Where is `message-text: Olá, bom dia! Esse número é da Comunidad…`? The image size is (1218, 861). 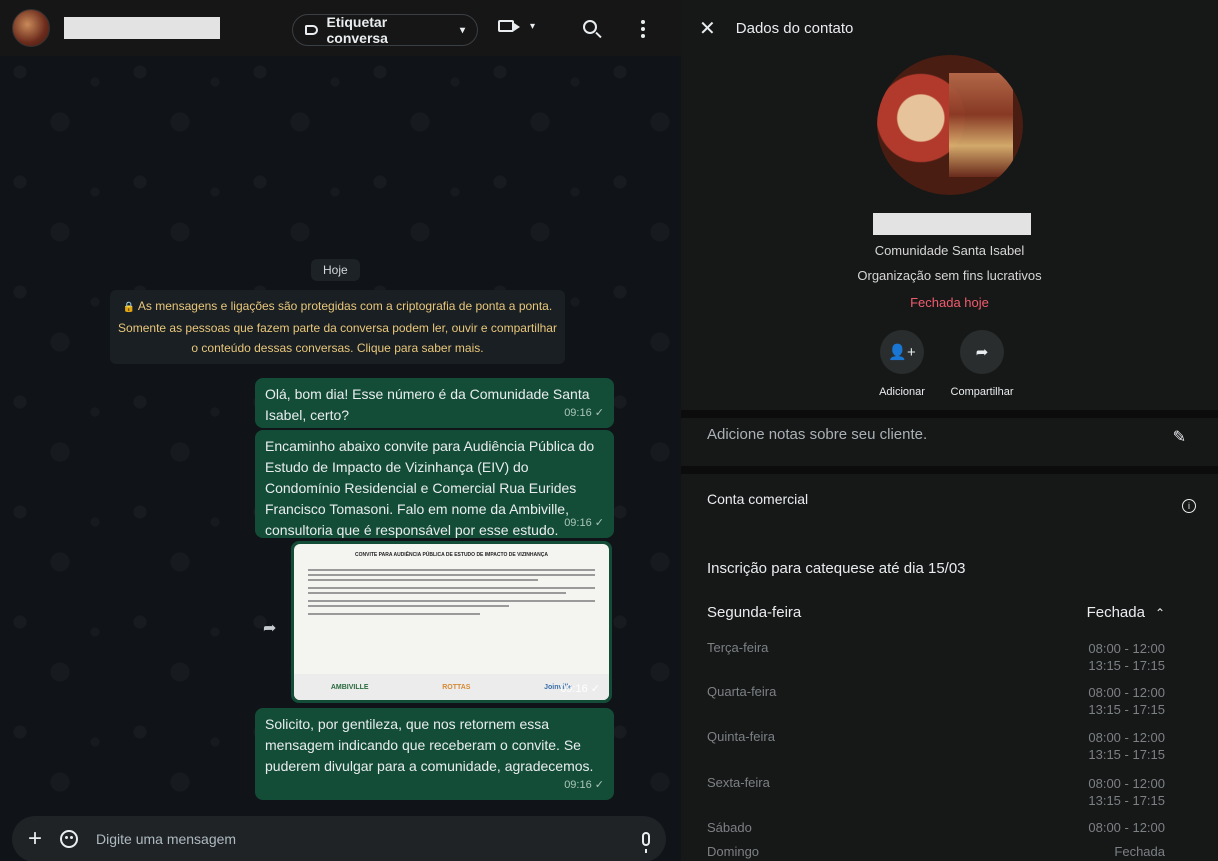
message-text: Olá, bom dia! Esse número é da Comunidad… is located at coordinates (427, 404).